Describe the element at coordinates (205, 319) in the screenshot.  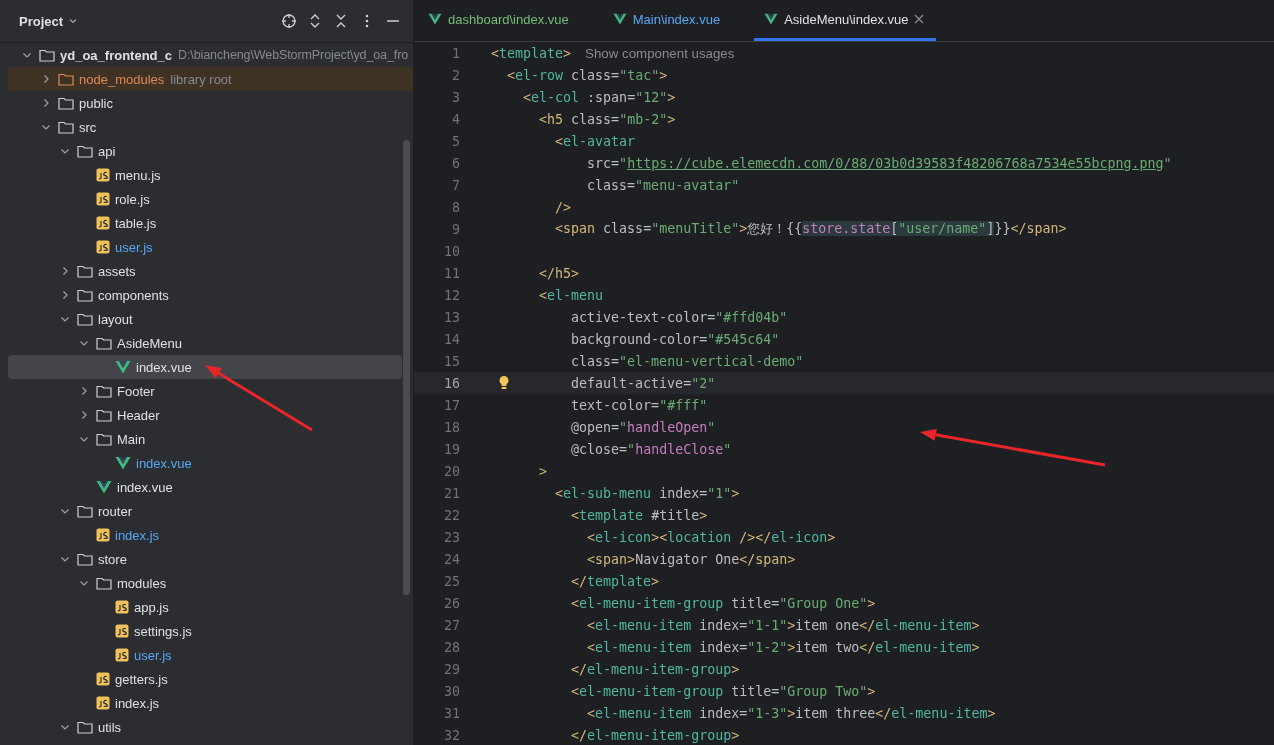
I see `tree-item: layout` at that location.